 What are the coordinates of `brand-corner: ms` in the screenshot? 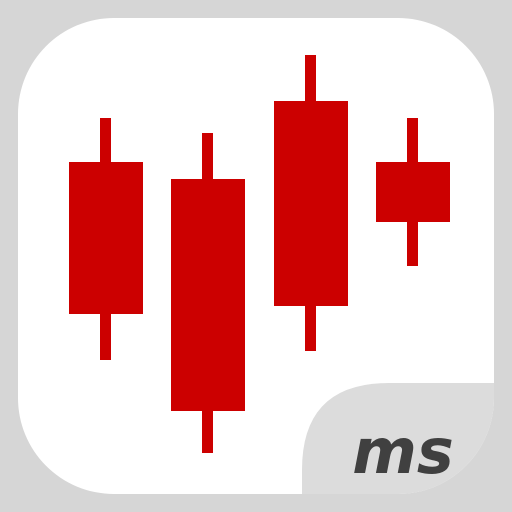 It's located at (398, 438).